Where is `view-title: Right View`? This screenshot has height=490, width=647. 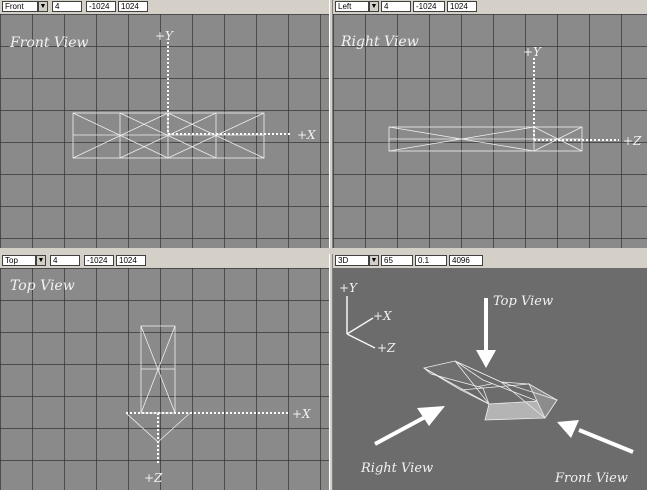 view-title: Right View is located at coordinates (379, 42).